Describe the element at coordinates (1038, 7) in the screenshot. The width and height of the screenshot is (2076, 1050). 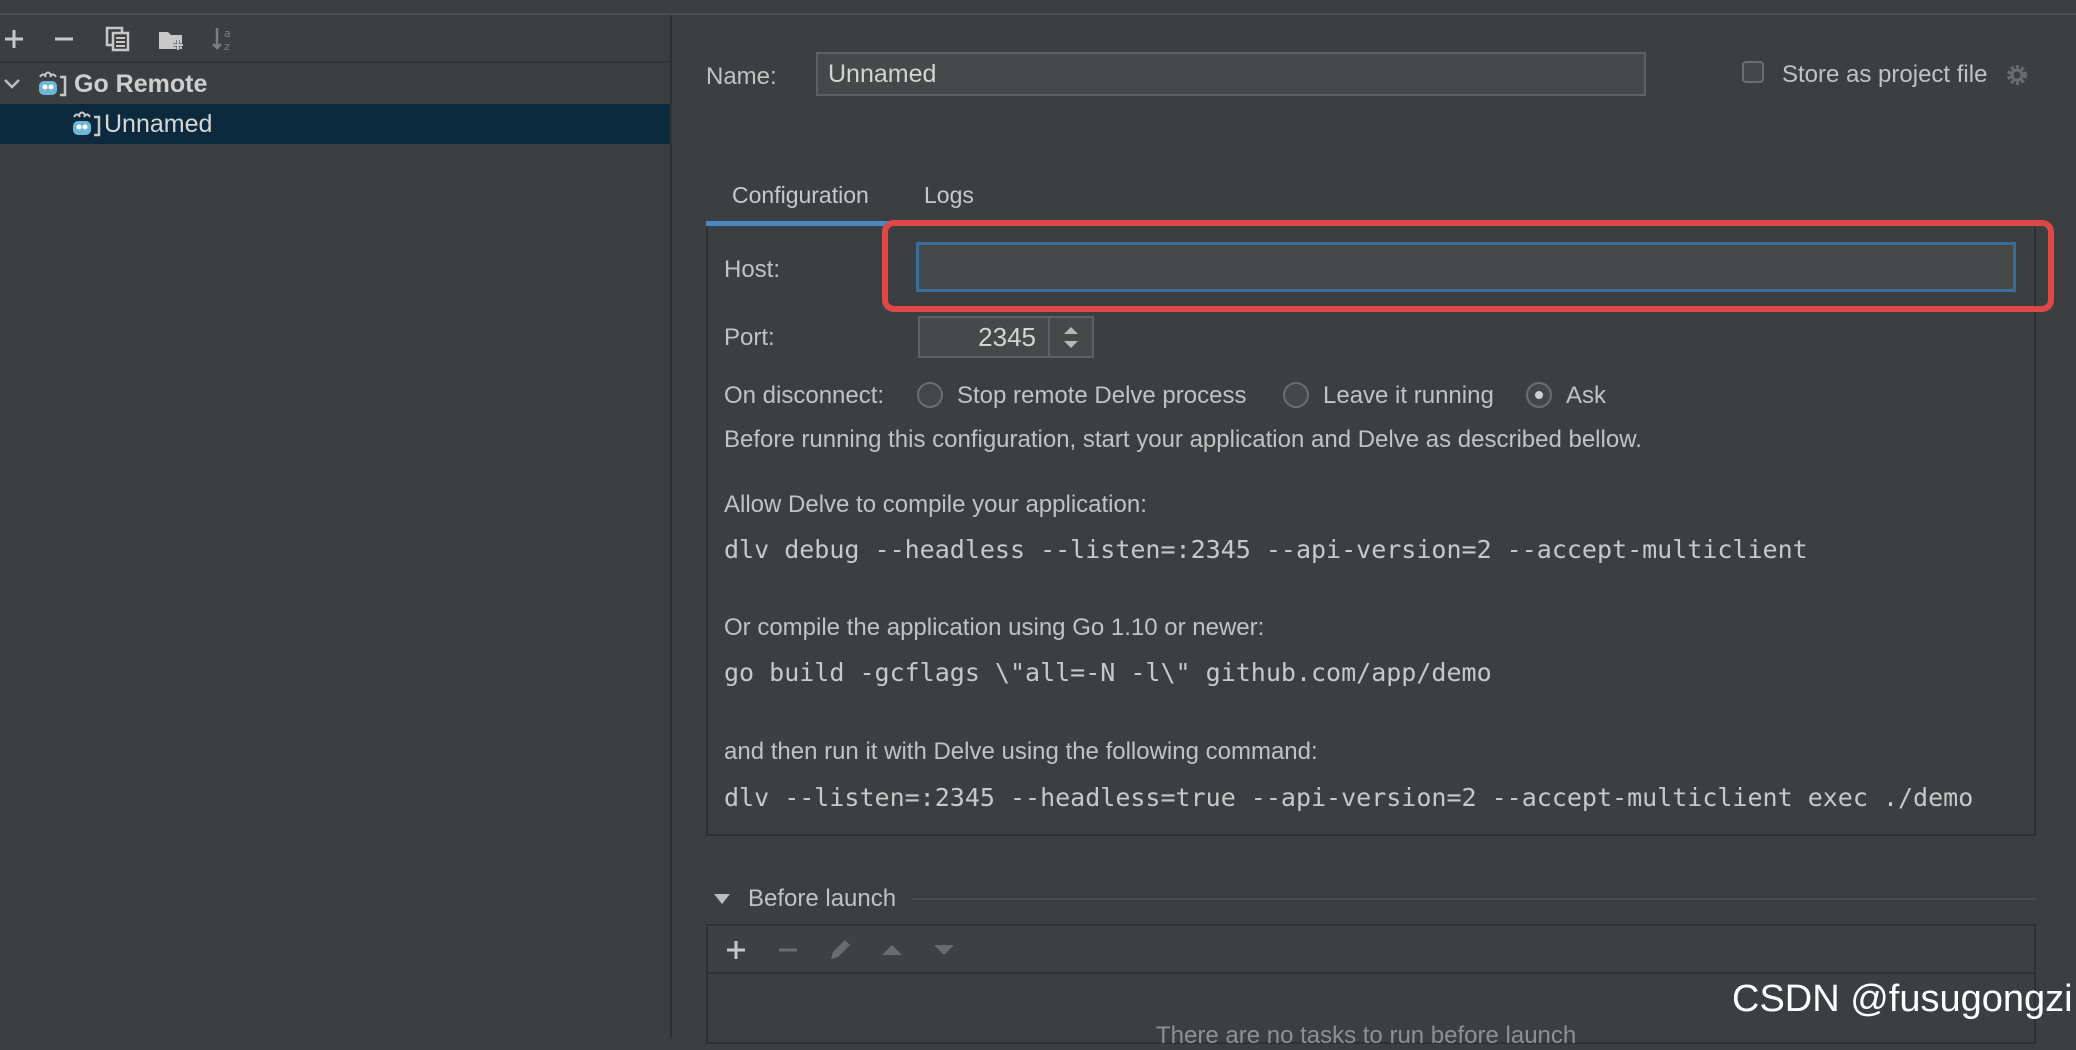
I see `window-top-edge` at that location.